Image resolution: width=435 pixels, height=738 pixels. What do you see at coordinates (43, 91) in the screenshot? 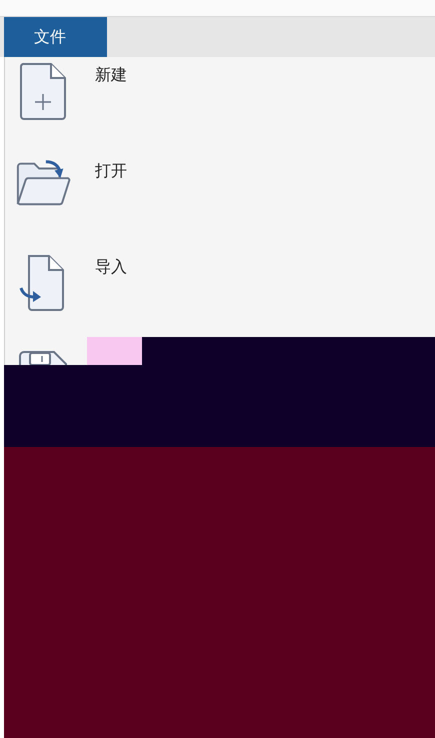
I see `new-file-icon` at bounding box center [43, 91].